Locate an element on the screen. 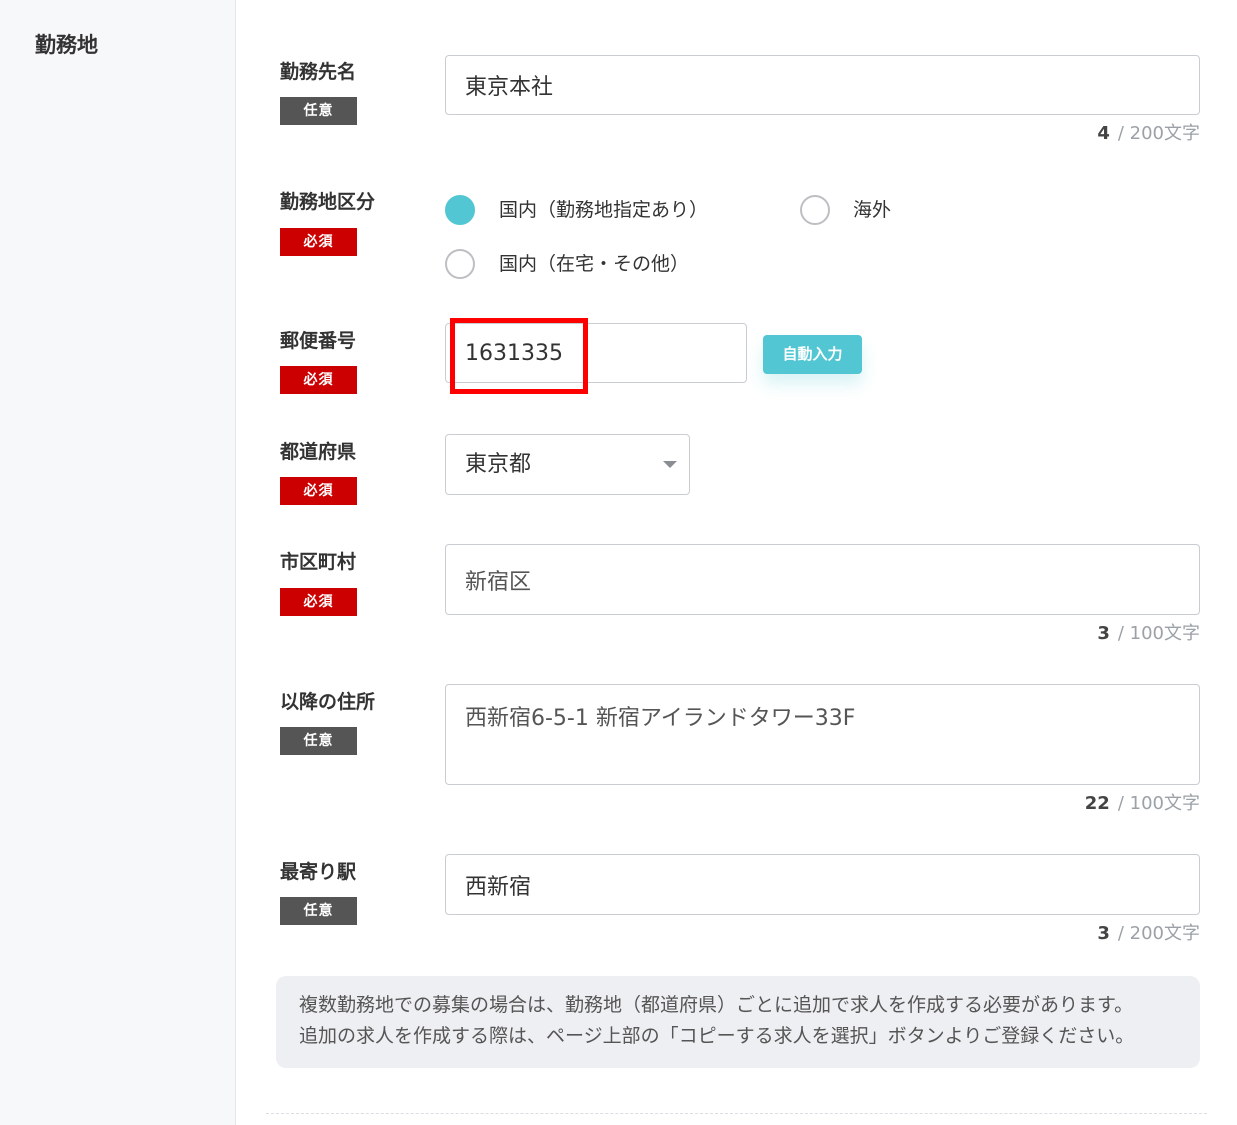 This screenshot has width=1237, height=1125. radio-domestic-remote-other: 国内（在宅・その他） is located at coordinates (567, 264).